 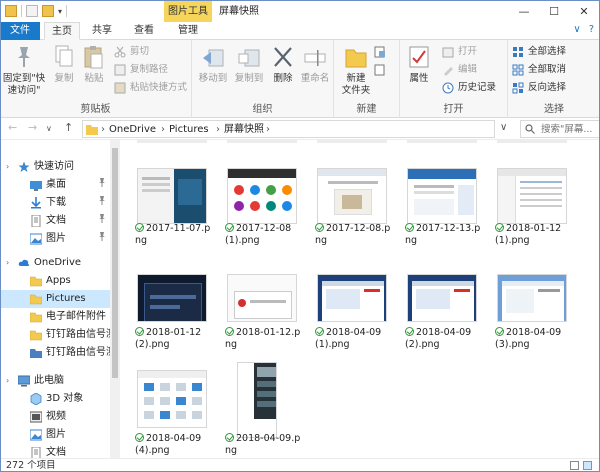 I want to click on address-bar: › OneDrive › Pictures › 屏幕快照 ›, so click(x=288, y=129).